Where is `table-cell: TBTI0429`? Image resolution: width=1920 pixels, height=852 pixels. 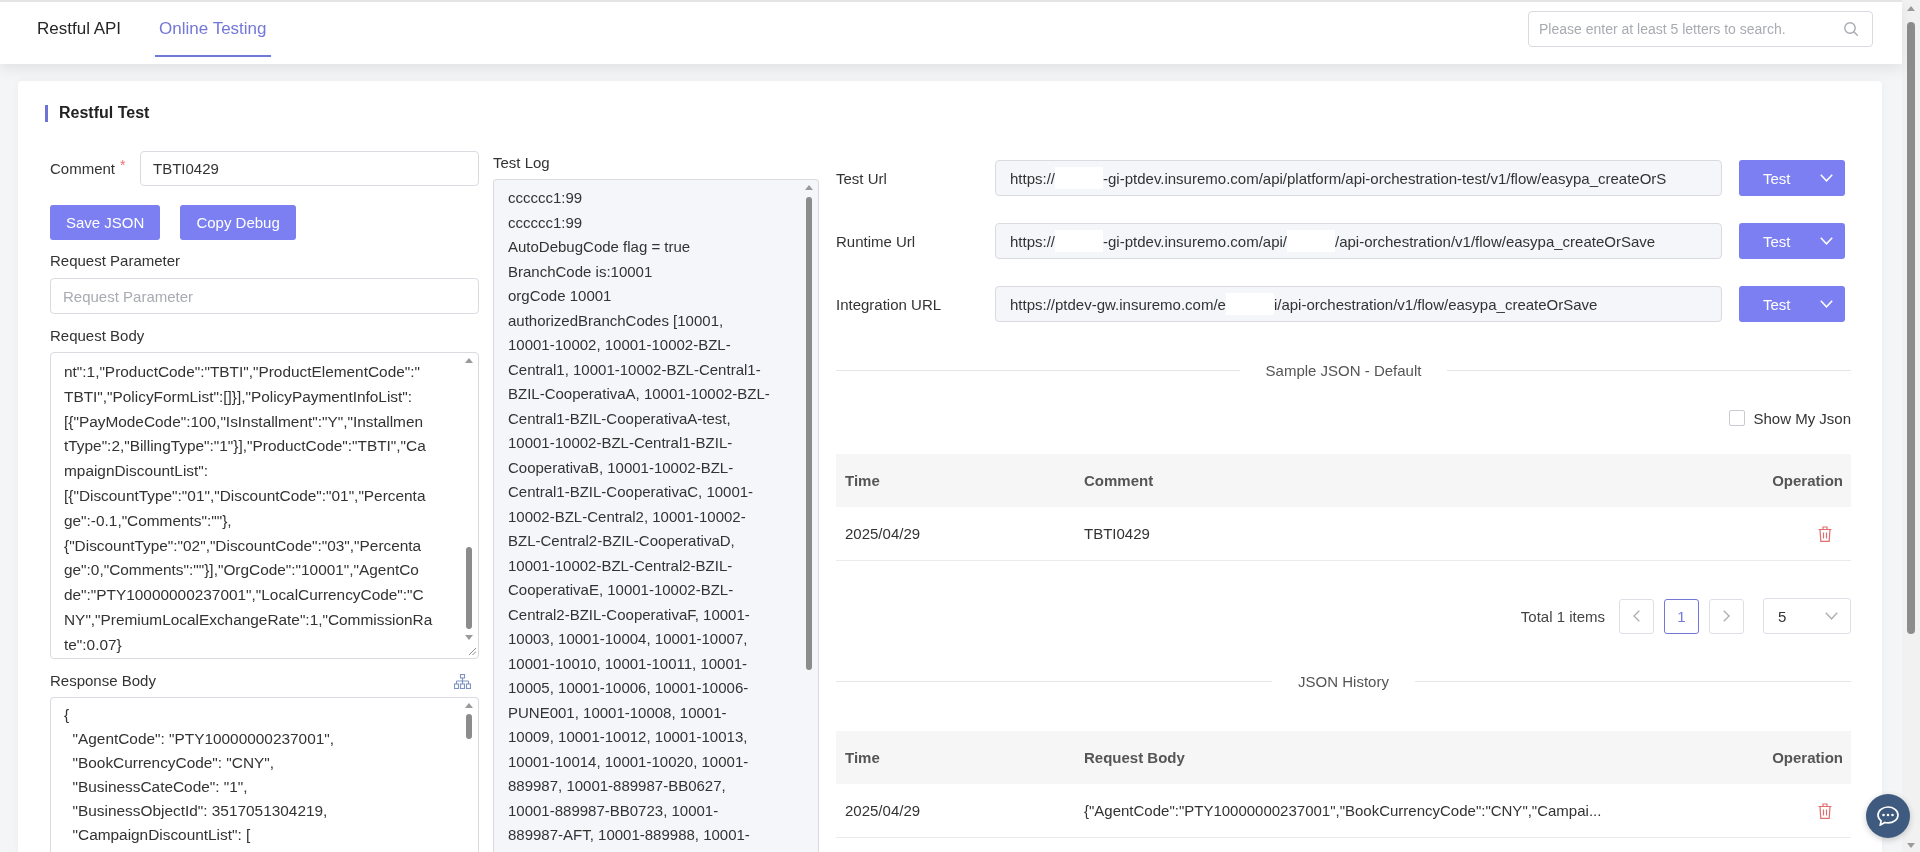 table-cell: TBTI0429 is located at coordinates (1117, 533).